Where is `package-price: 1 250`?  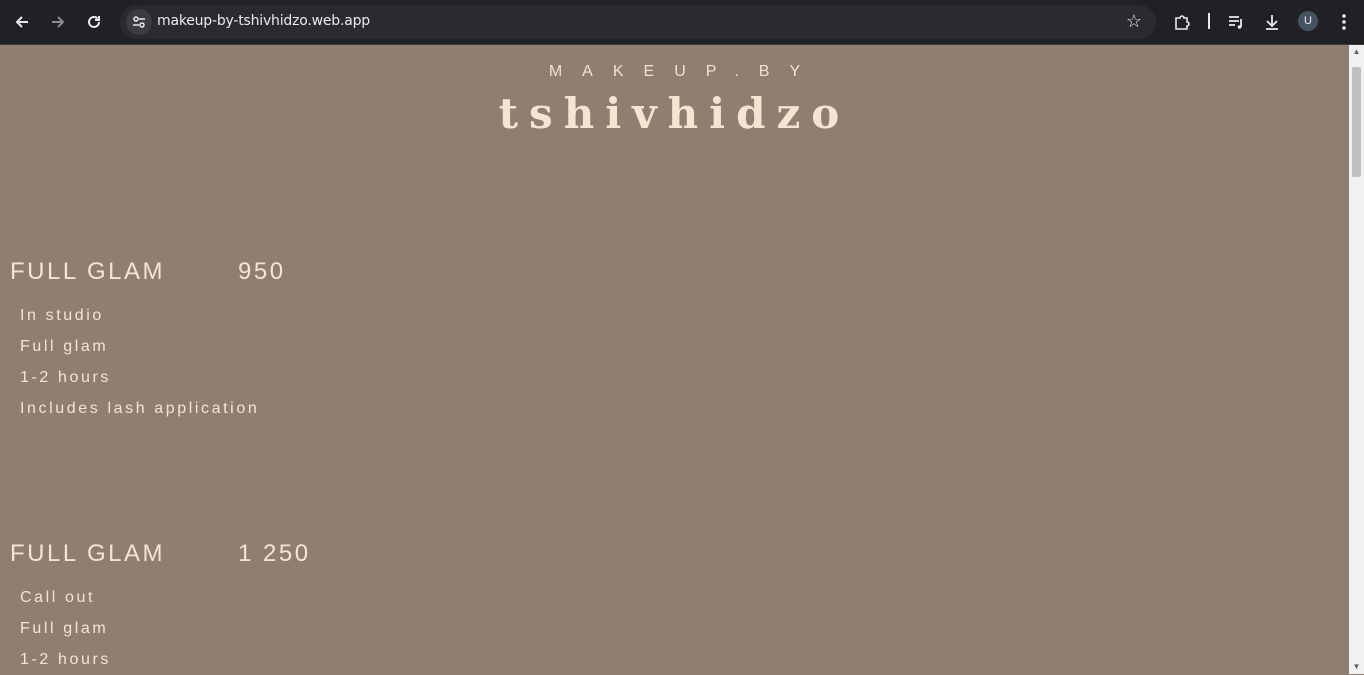 package-price: 1 250 is located at coordinates (274, 553).